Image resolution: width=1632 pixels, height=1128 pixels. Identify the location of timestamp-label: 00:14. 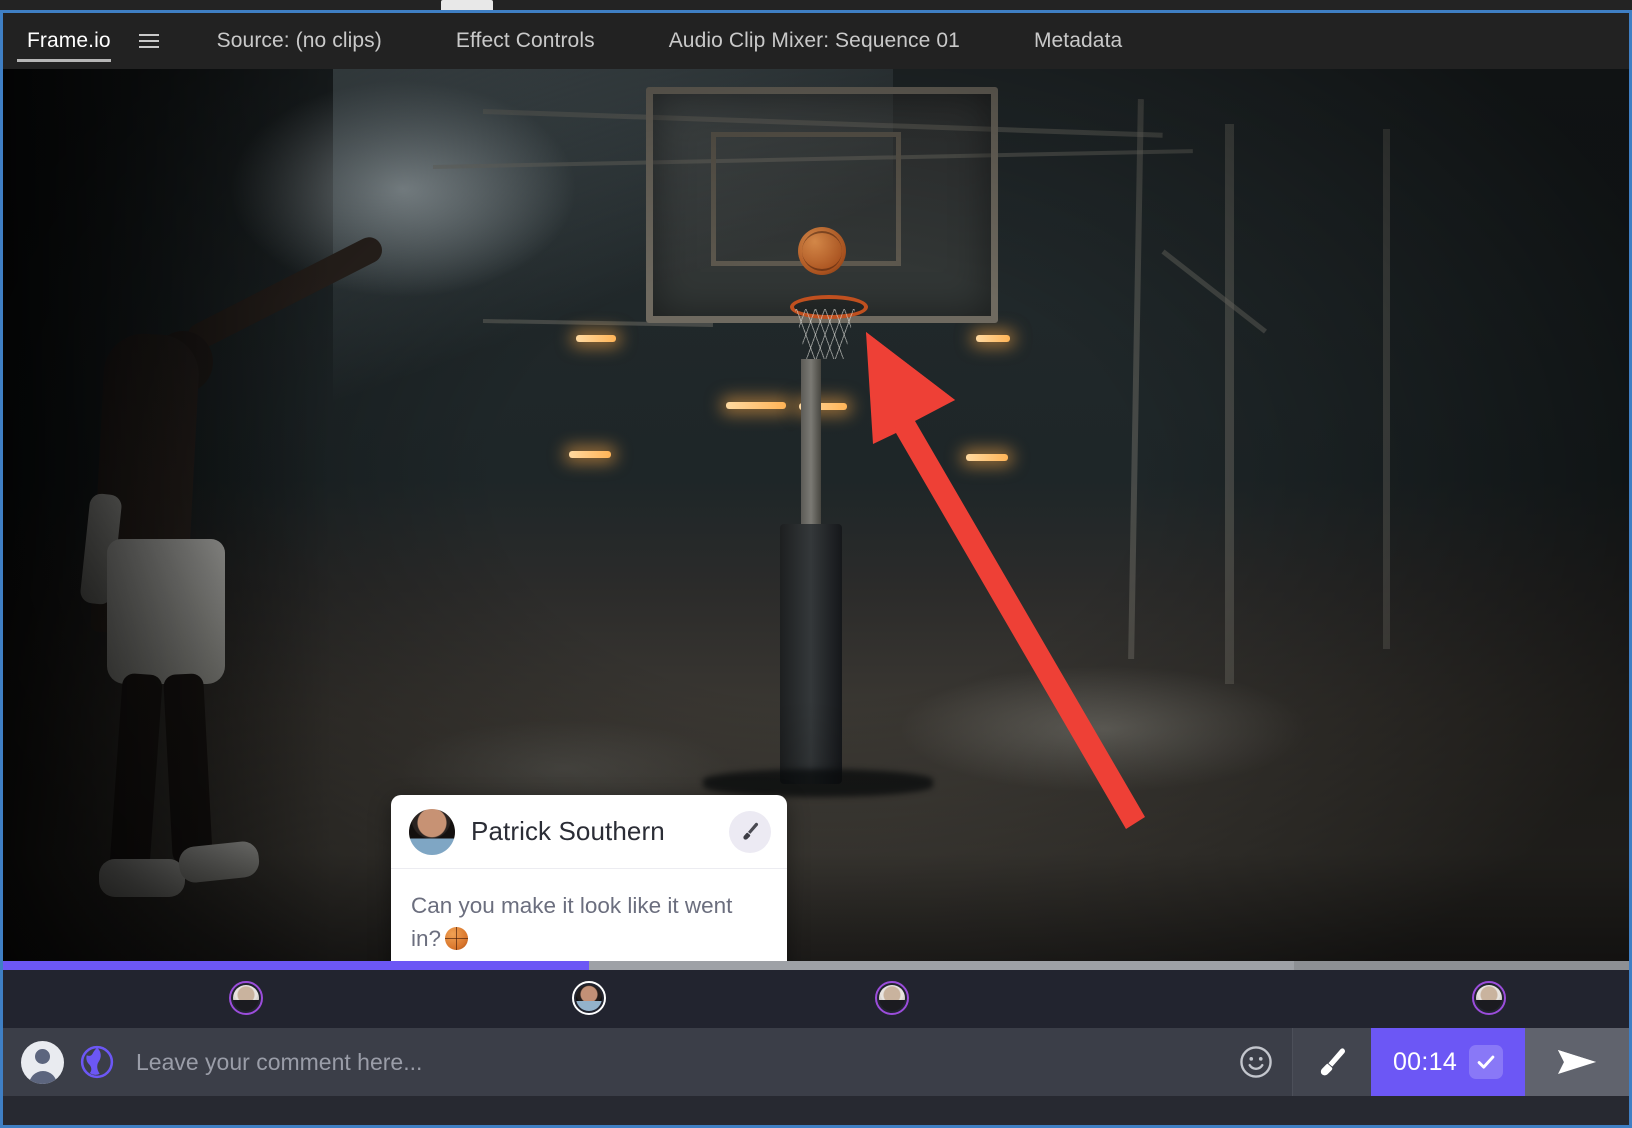
(1425, 1061).